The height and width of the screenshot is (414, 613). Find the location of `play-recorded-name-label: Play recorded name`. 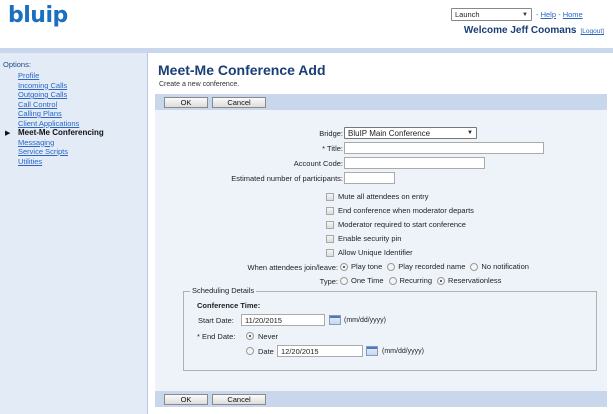

play-recorded-name-label: Play recorded name is located at coordinates (432, 266).